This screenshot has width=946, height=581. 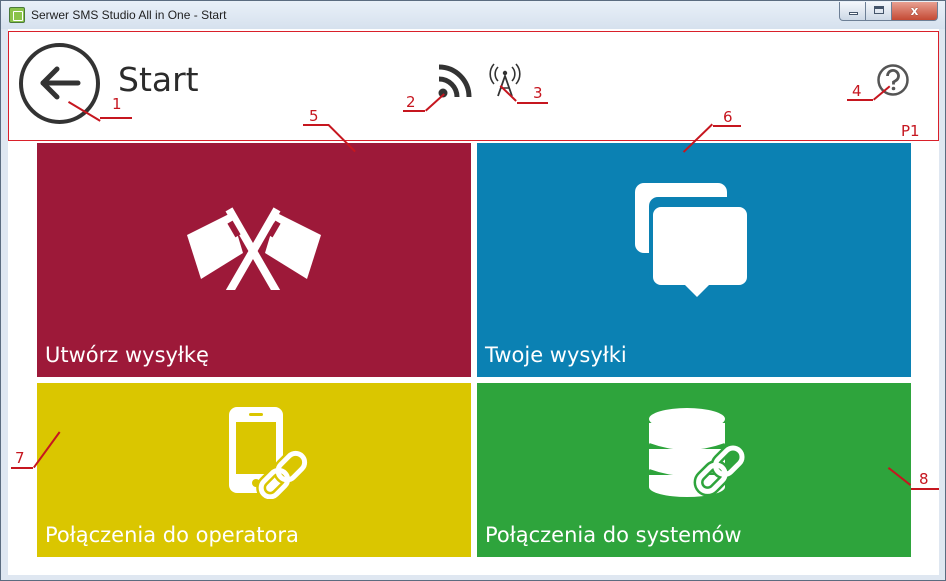 I want to click on page-title: Start, so click(x=158, y=79).